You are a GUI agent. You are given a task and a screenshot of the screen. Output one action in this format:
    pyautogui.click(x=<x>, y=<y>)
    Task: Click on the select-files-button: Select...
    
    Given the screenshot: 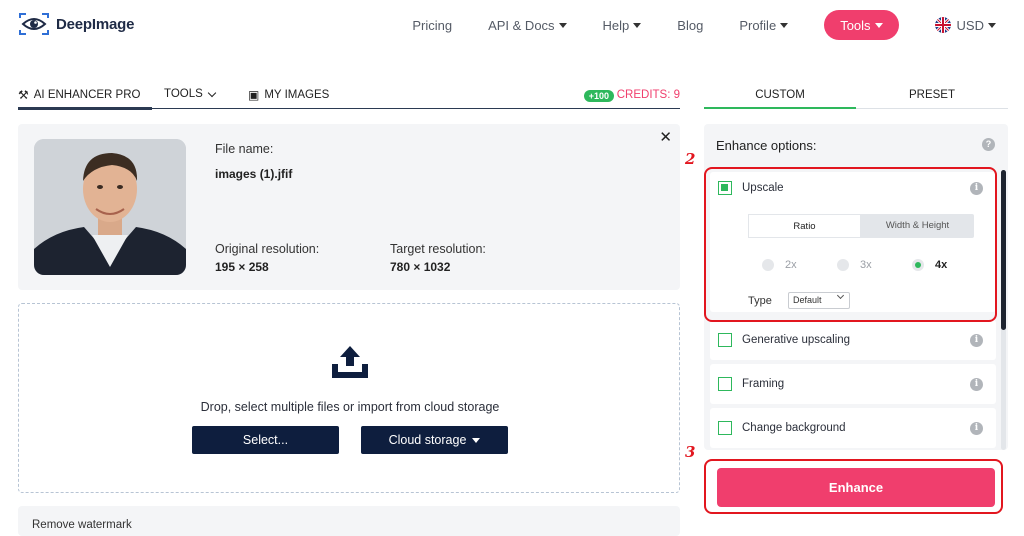 What is the action you would take?
    pyautogui.click(x=265, y=440)
    